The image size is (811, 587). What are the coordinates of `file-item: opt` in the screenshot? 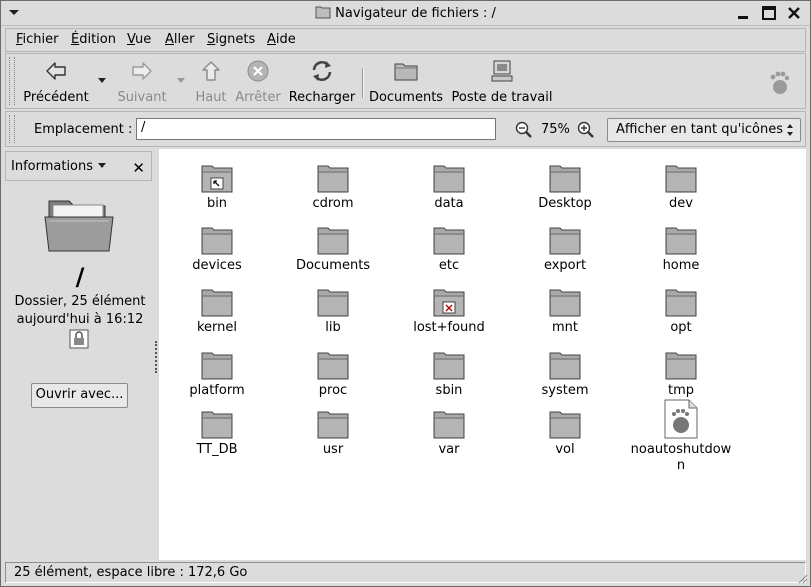 It's located at (681, 308).